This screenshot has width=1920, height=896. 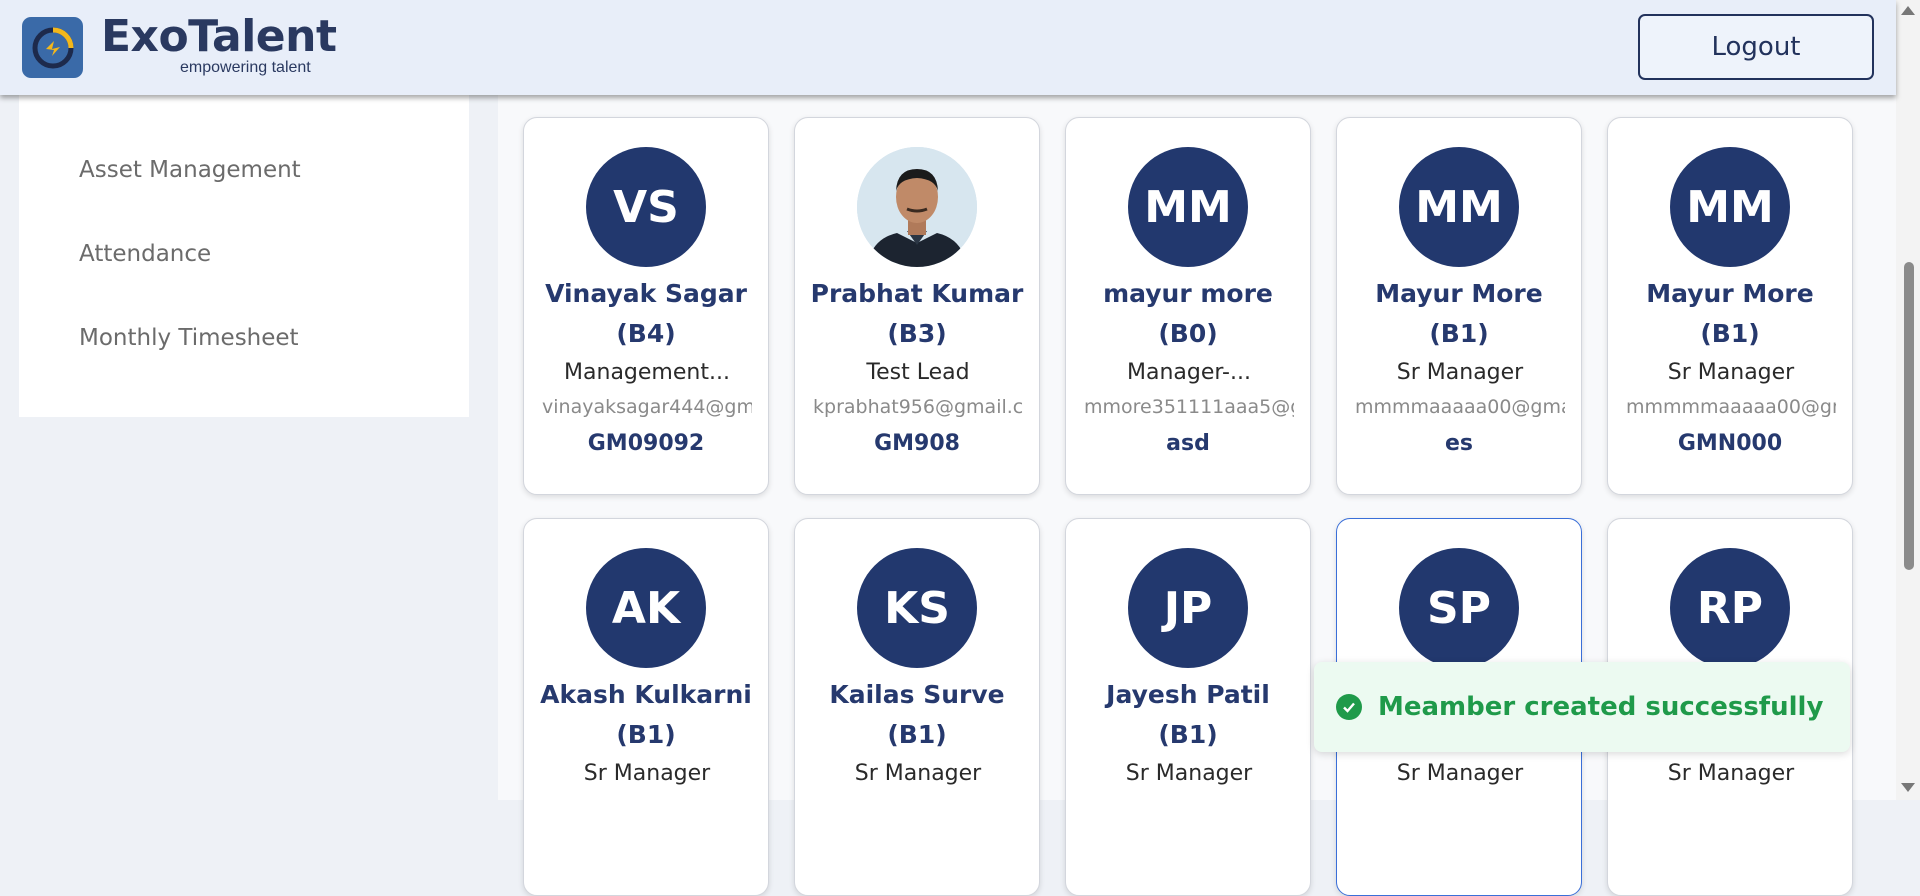 What do you see at coordinates (647, 407) in the screenshot?
I see `member-email: vinayaksagar444@gmail.com` at bounding box center [647, 407].